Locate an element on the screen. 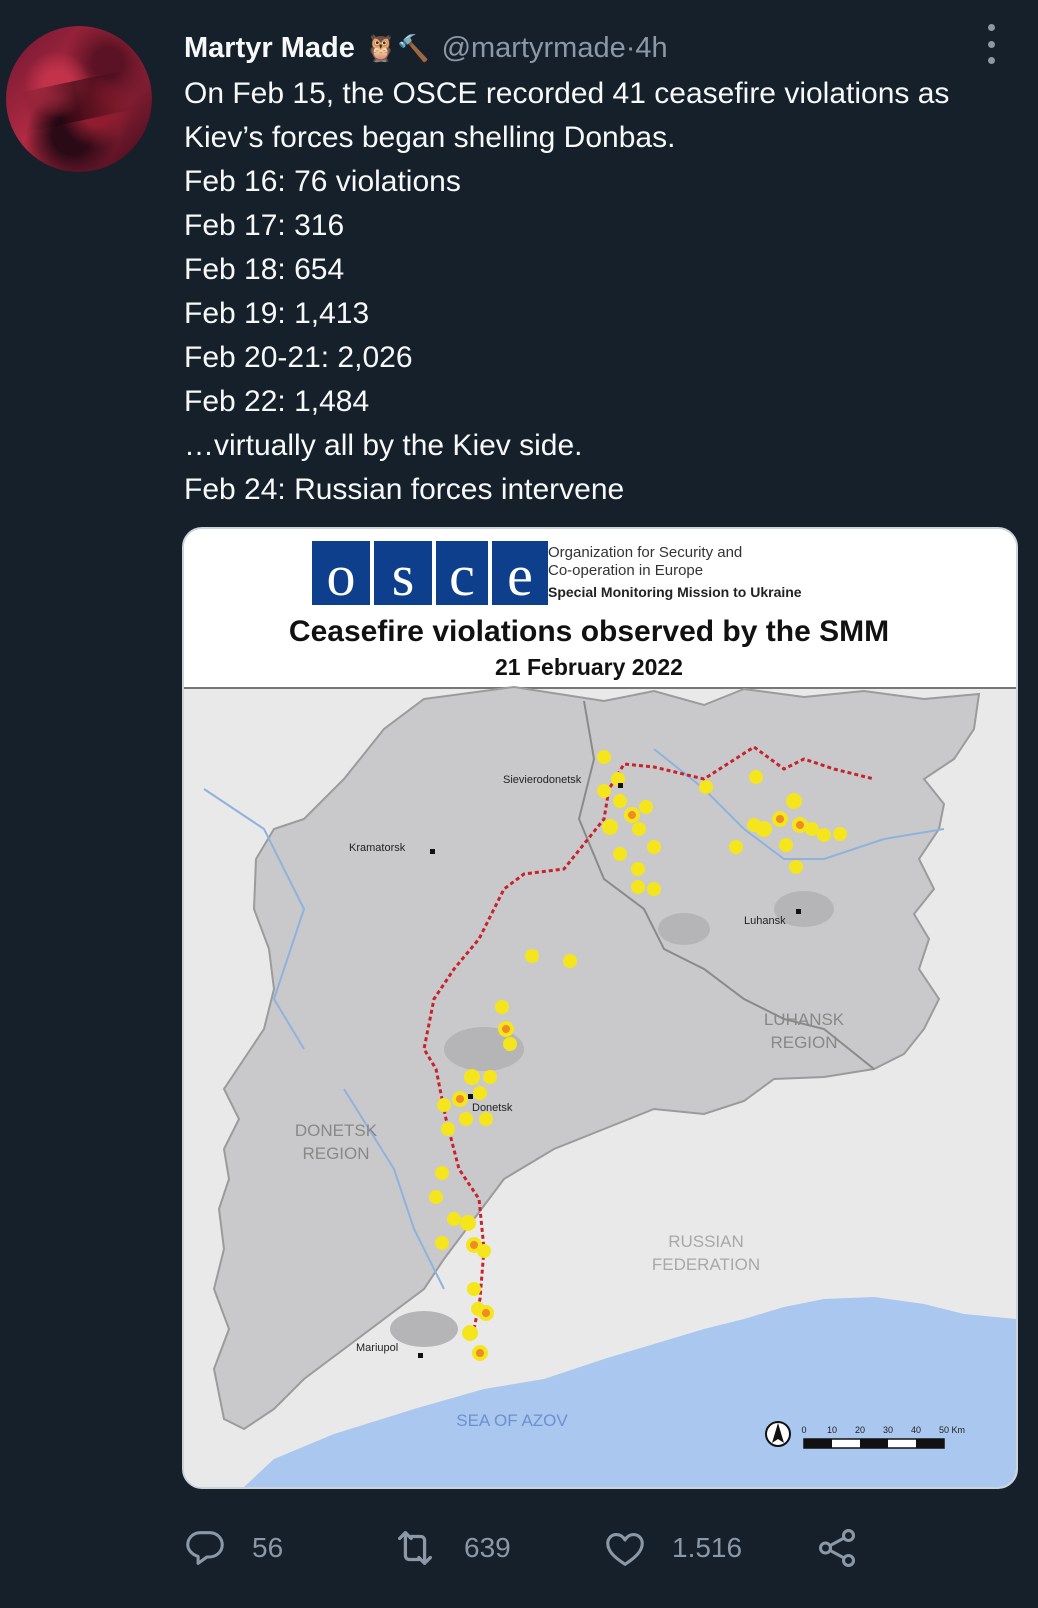 This screenshot has width=1038, height=1608. map-title: Ceasefire violations observed by the SMM is located at coordinates (589, 631).